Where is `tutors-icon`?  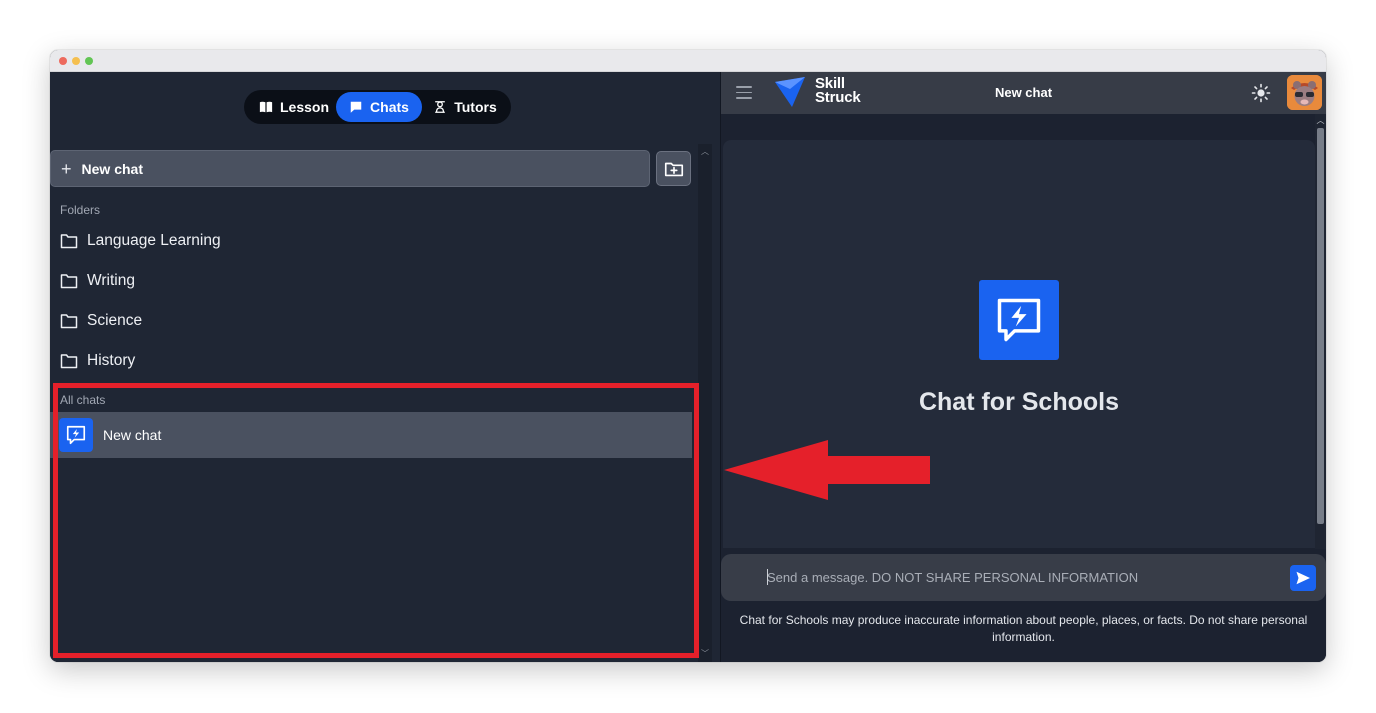 tutors-icon is located at coordinates (440, 107).